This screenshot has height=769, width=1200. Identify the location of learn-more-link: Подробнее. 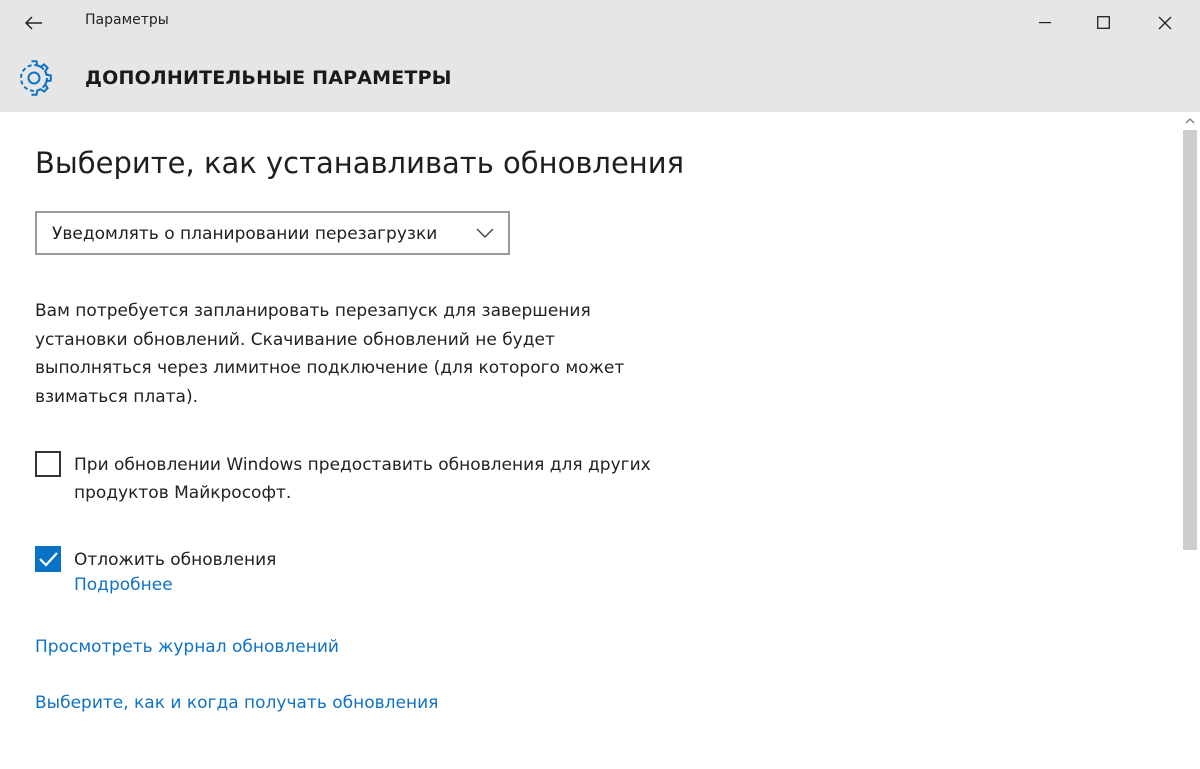
(123, 585).